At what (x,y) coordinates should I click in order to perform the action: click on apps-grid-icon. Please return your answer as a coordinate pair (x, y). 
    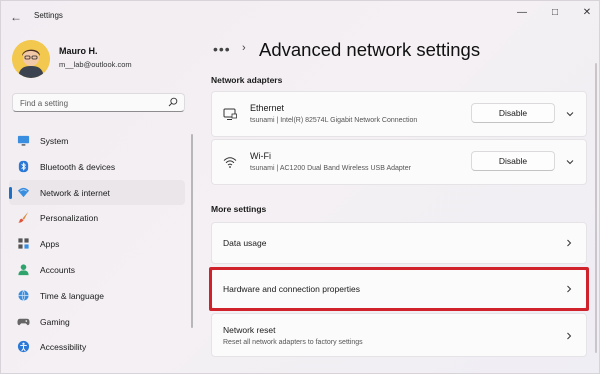
    Looking at the image, I should click on (23, 243).